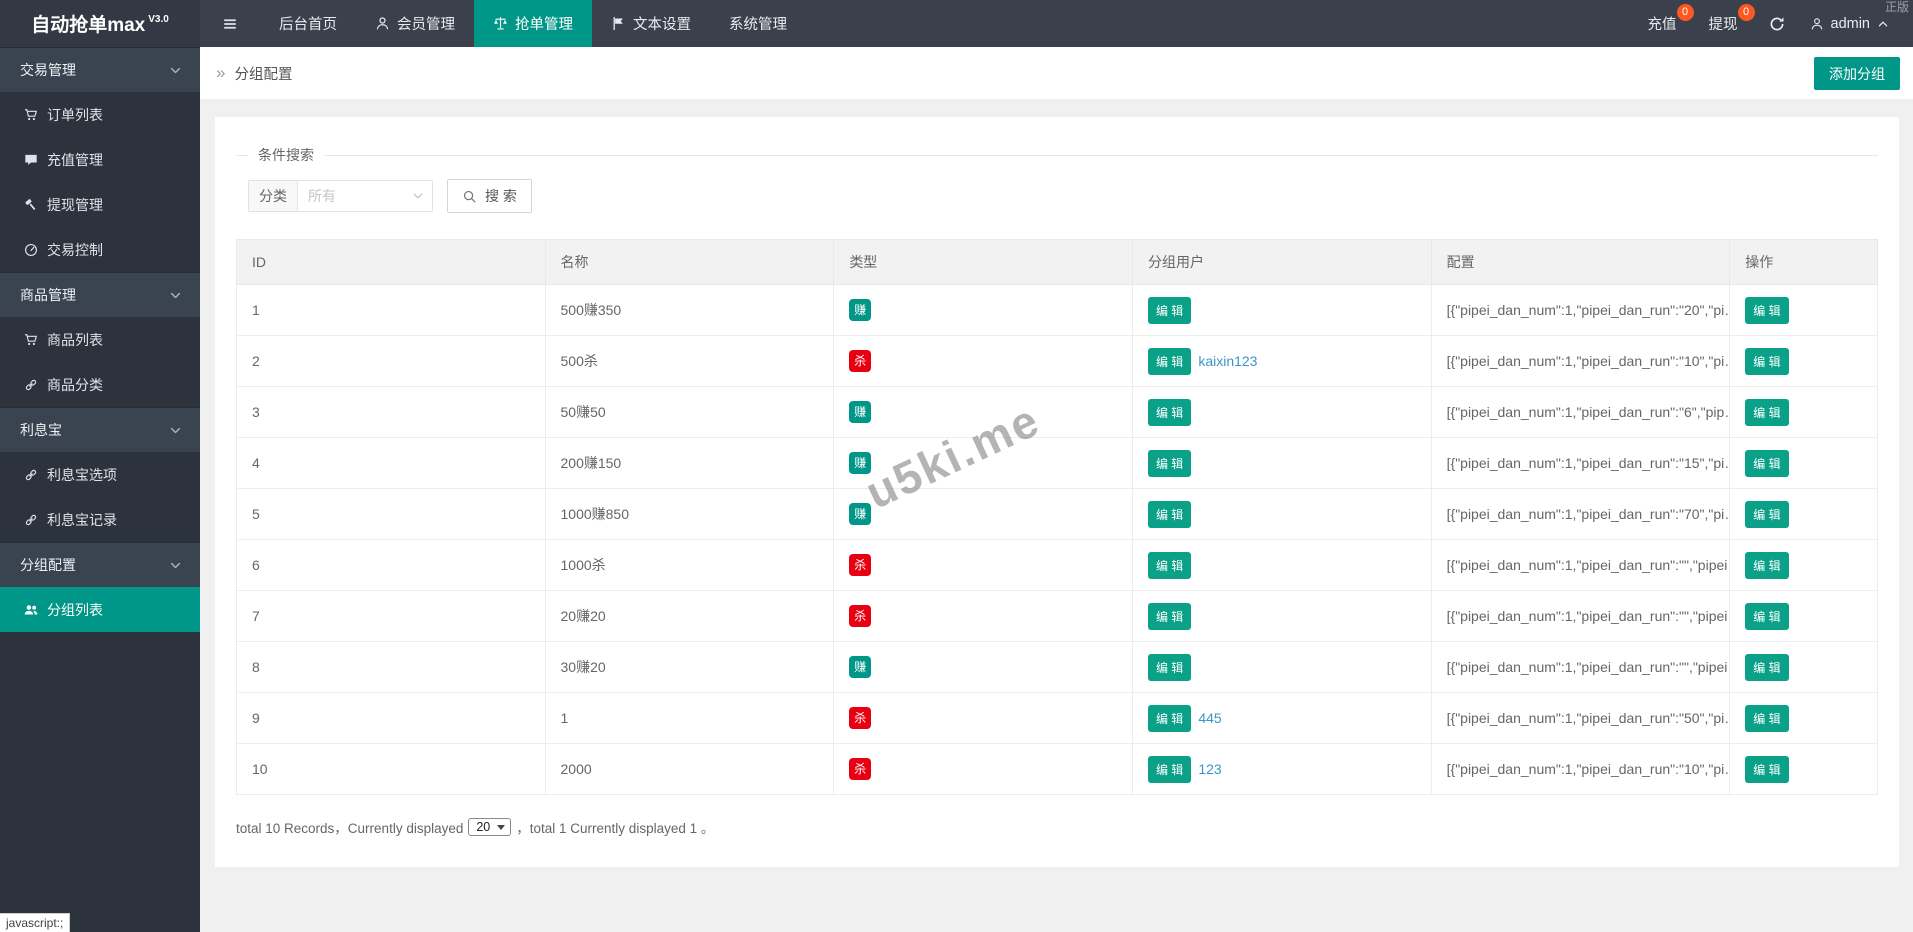  Describe the element at coordinates (689, 310) in the screenshot. I see `cell-name: 500赚350` at that location.